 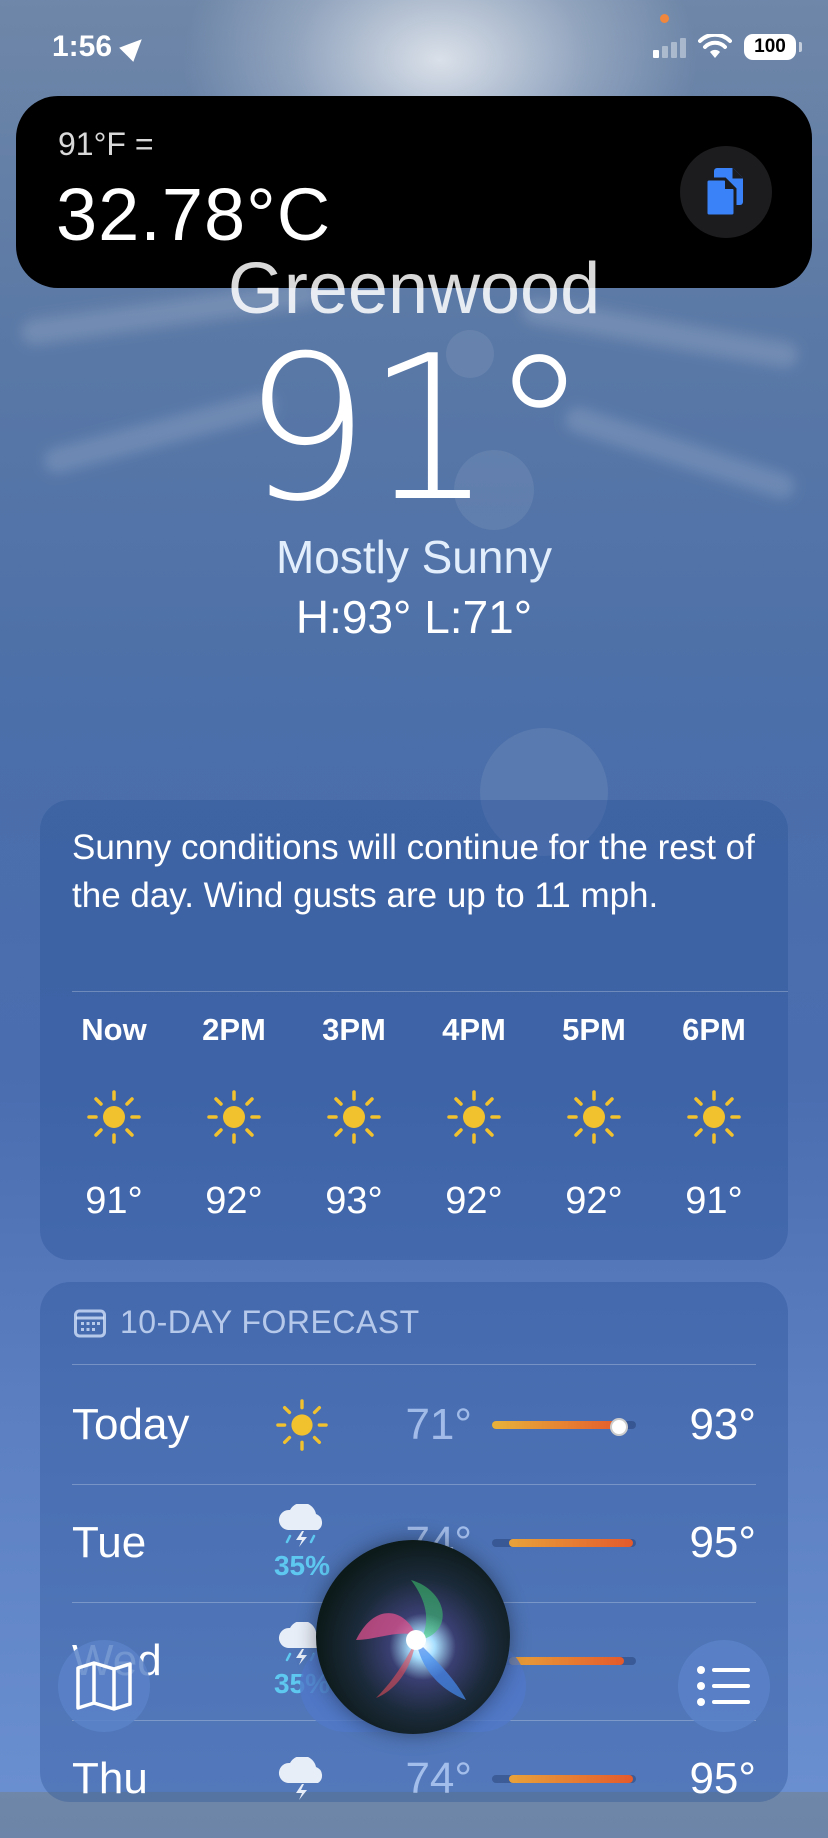 I want to click on wifi-icon, so click(x=715, y=46).